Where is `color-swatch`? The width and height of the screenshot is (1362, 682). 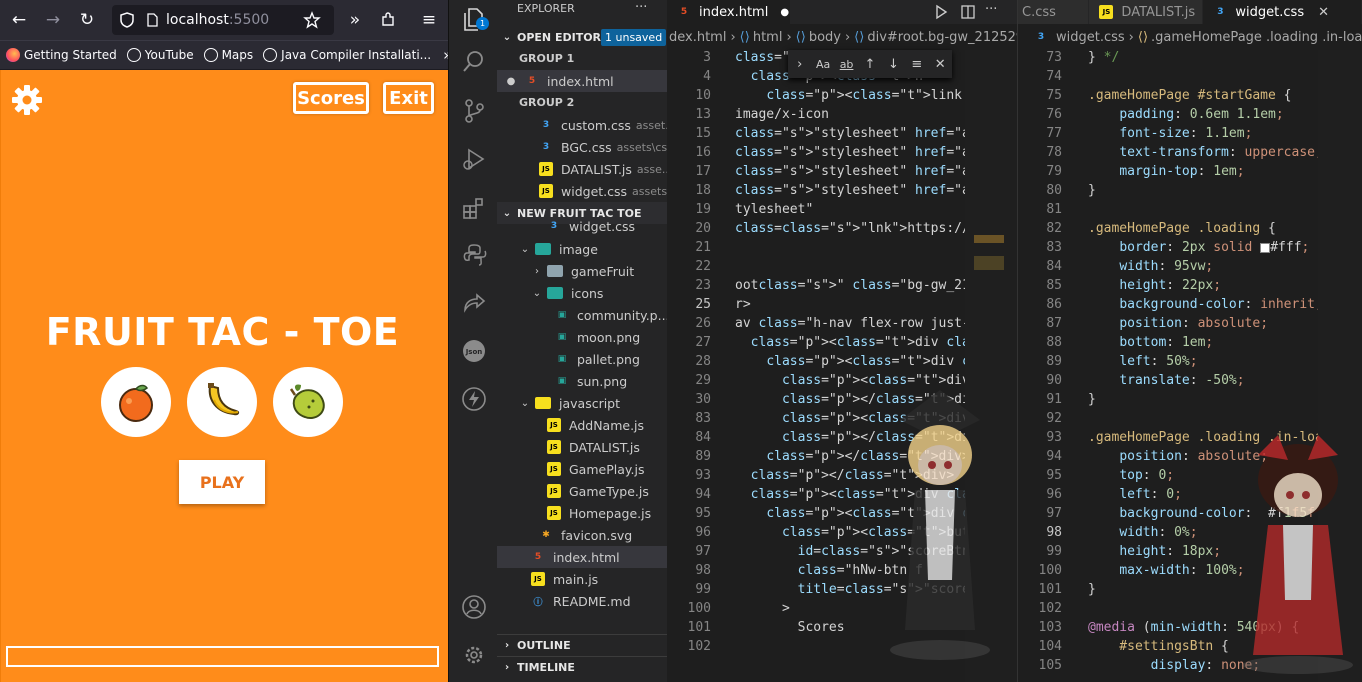
color-swatch is located at coordinates (1265, 247).